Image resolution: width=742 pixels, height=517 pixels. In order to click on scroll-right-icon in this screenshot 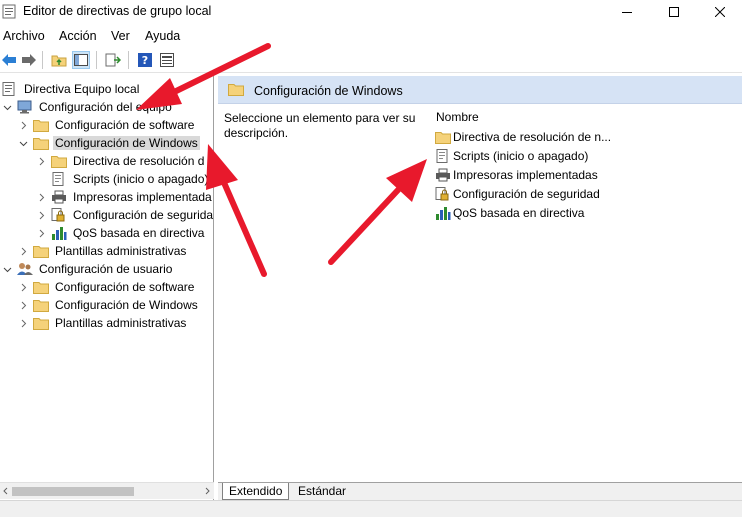, I will do `click(207, 491)`.